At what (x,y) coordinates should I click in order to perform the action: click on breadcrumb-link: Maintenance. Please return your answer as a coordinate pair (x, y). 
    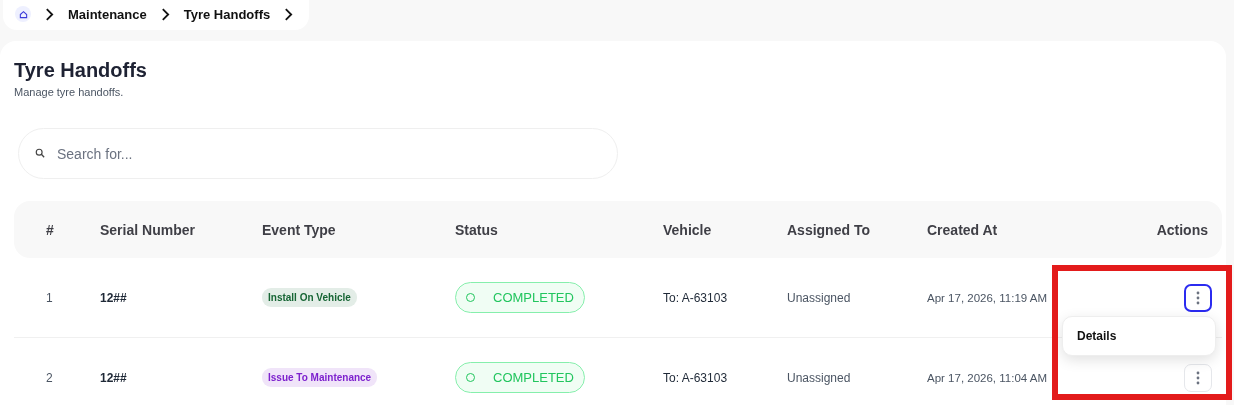
    Looking at the image, I should click on (107, 14).